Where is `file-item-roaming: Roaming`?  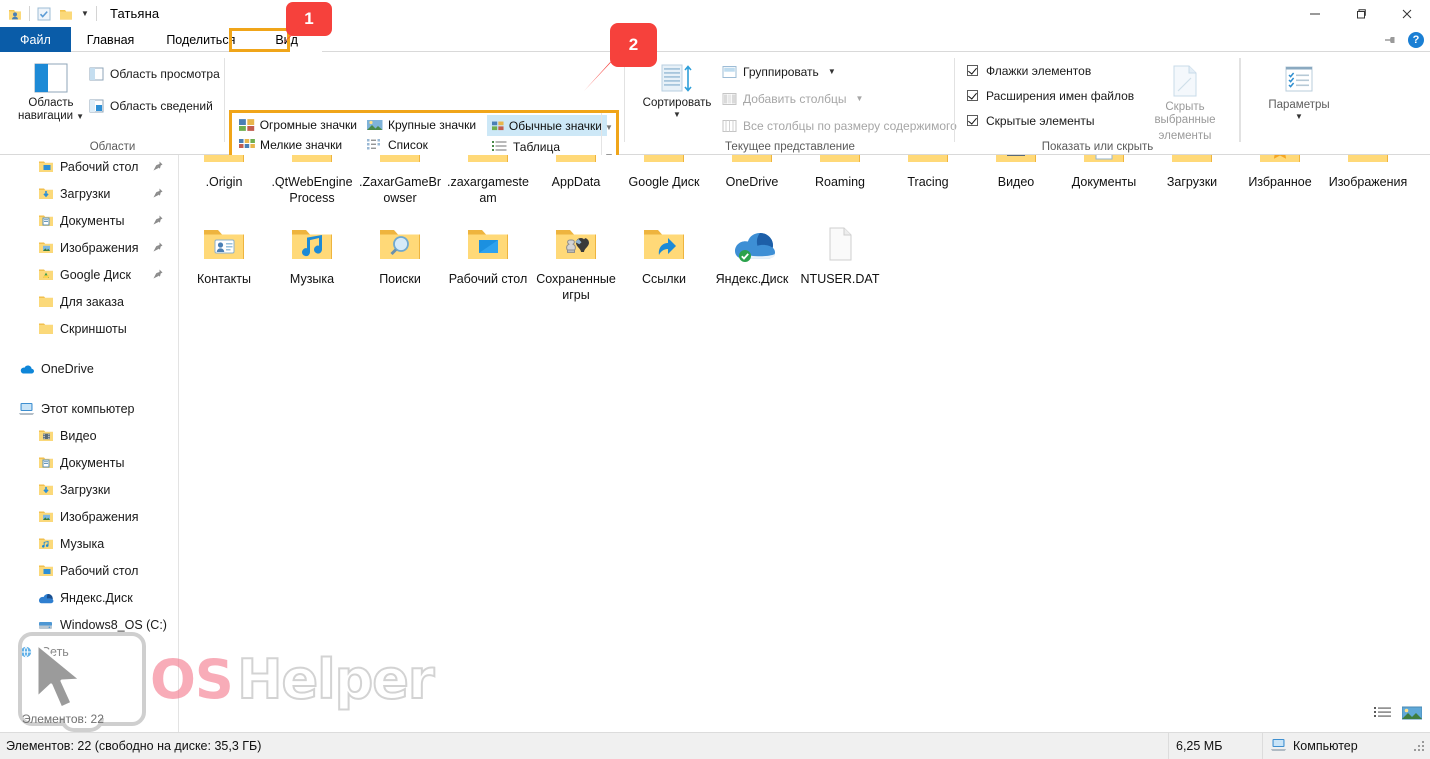 file-item-roaming: Roaming is located at coordinates (840, 180).